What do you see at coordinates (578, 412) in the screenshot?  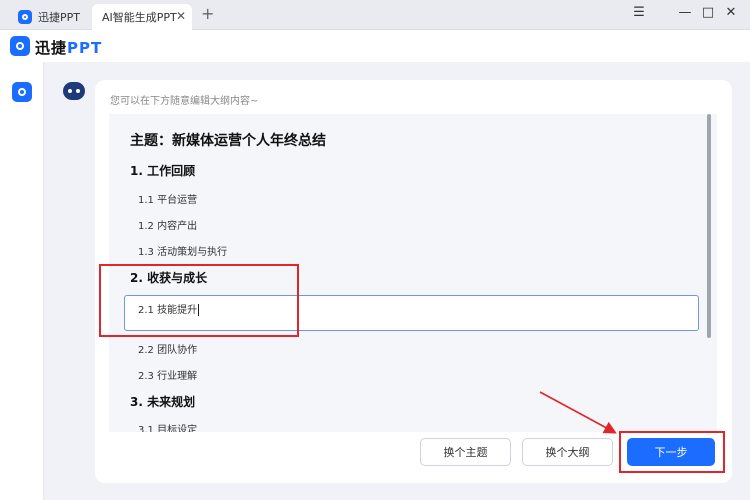 I see `annotation-arrow-icon` at bounding box center [578, 412].